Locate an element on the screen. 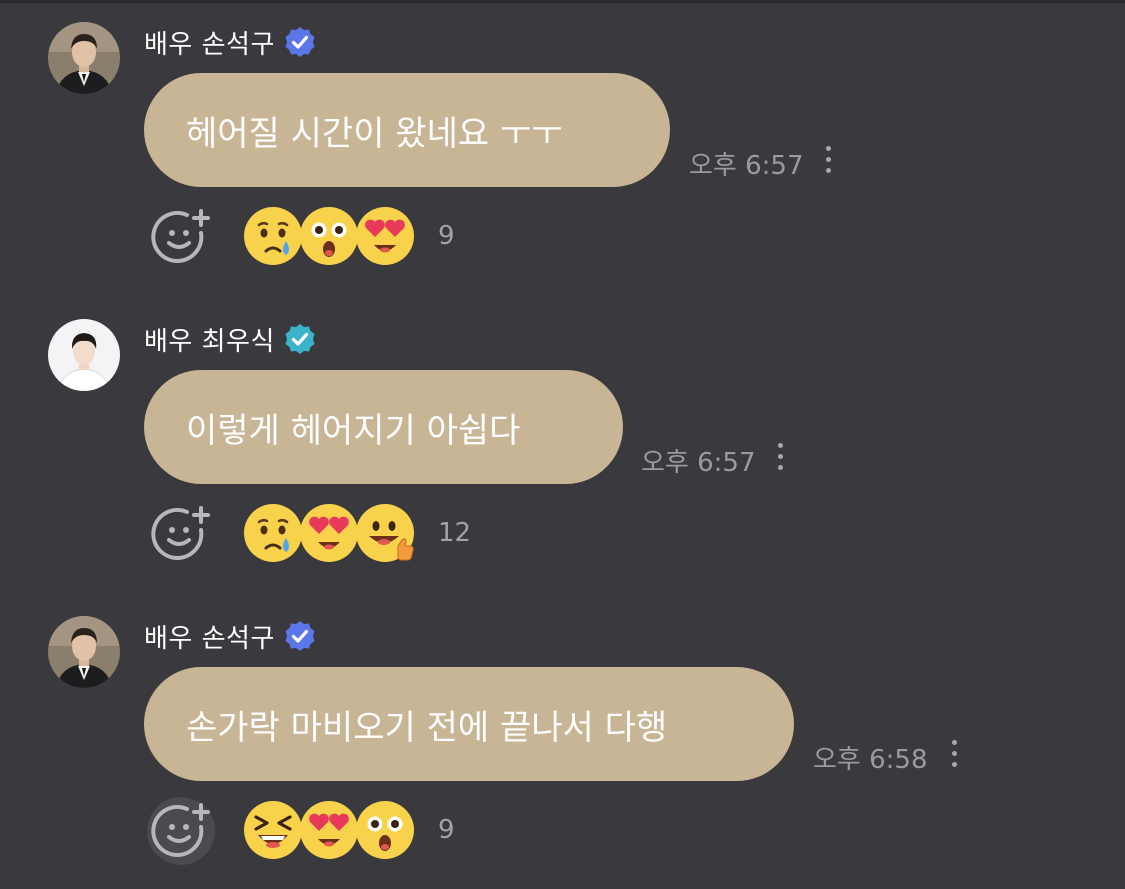  message-bubble: 손가락 마비오기 전에 끝나서 다행 is located at coordinates (469, 724).